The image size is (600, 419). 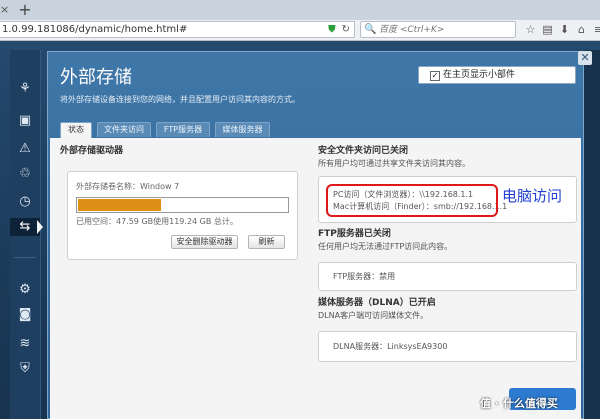 I want to click on tab-bar: 状态 文件夹访问 FTP服务器 媒体服务器, so click(x=316, y=130).